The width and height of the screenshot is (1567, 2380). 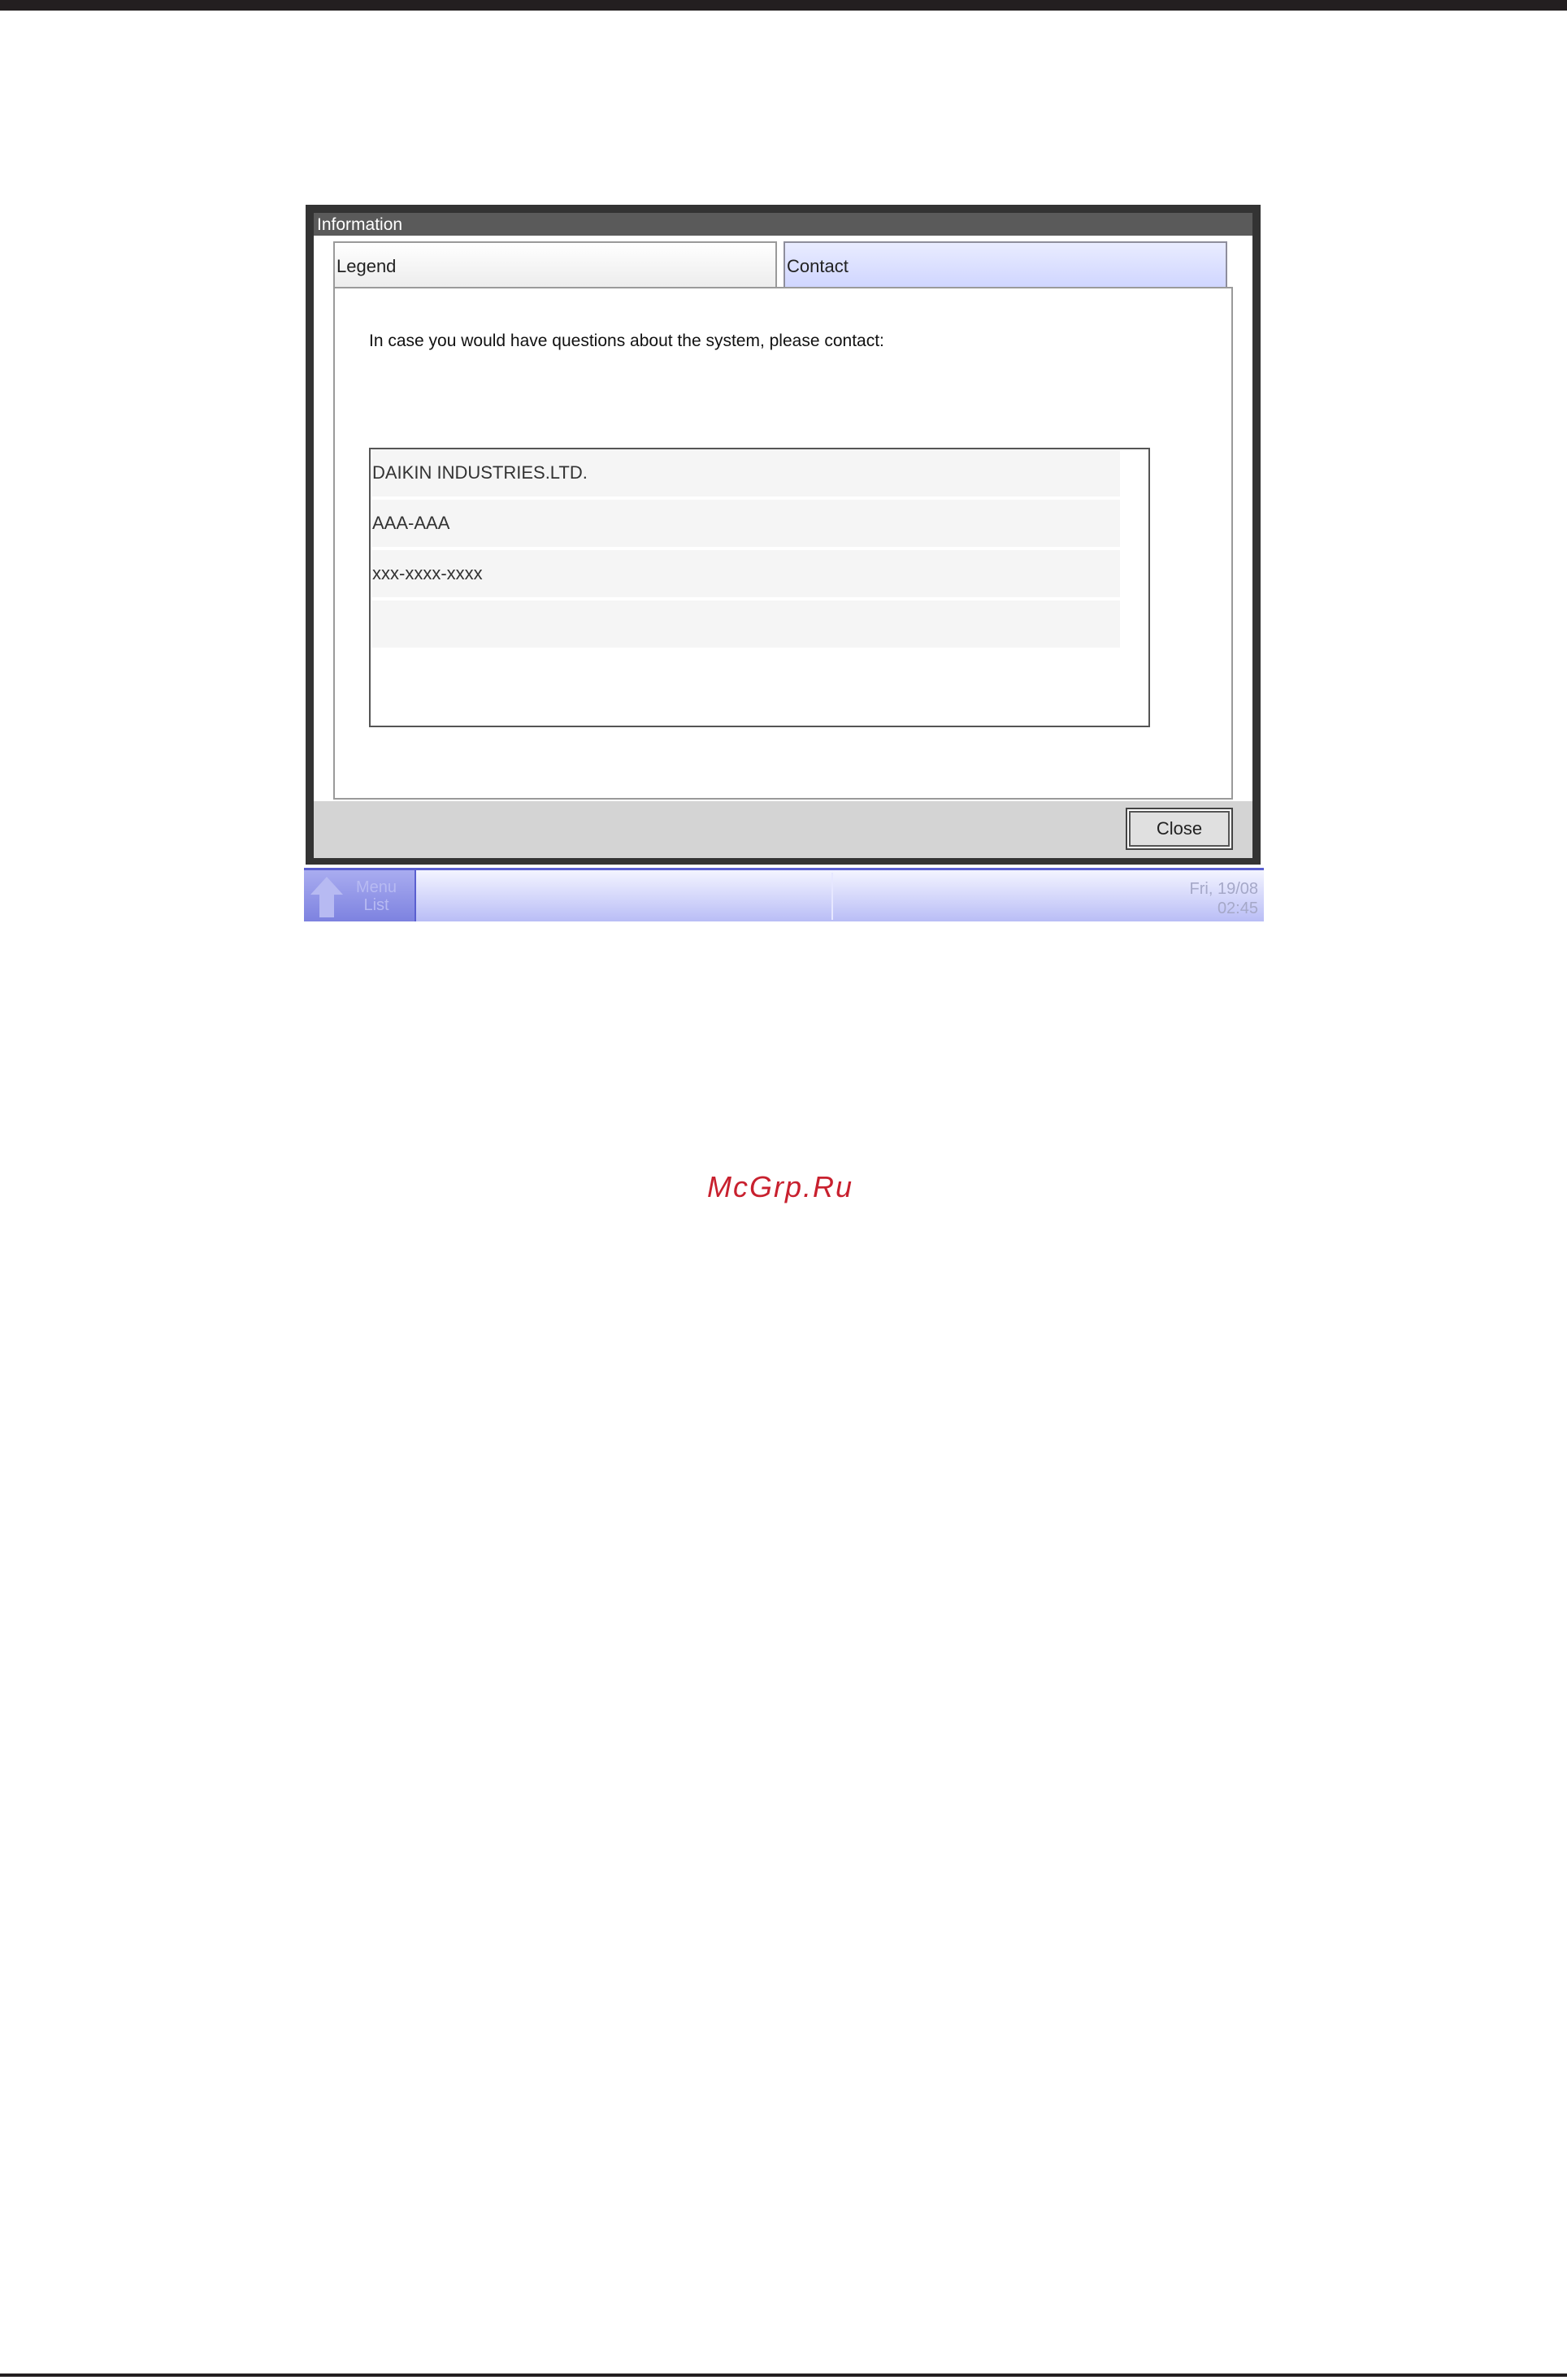 What do you see at coordinates (780, 1187) in the screenshot?
I see `watermark: McGrp.Ru` at bounding box center [780, 1187].